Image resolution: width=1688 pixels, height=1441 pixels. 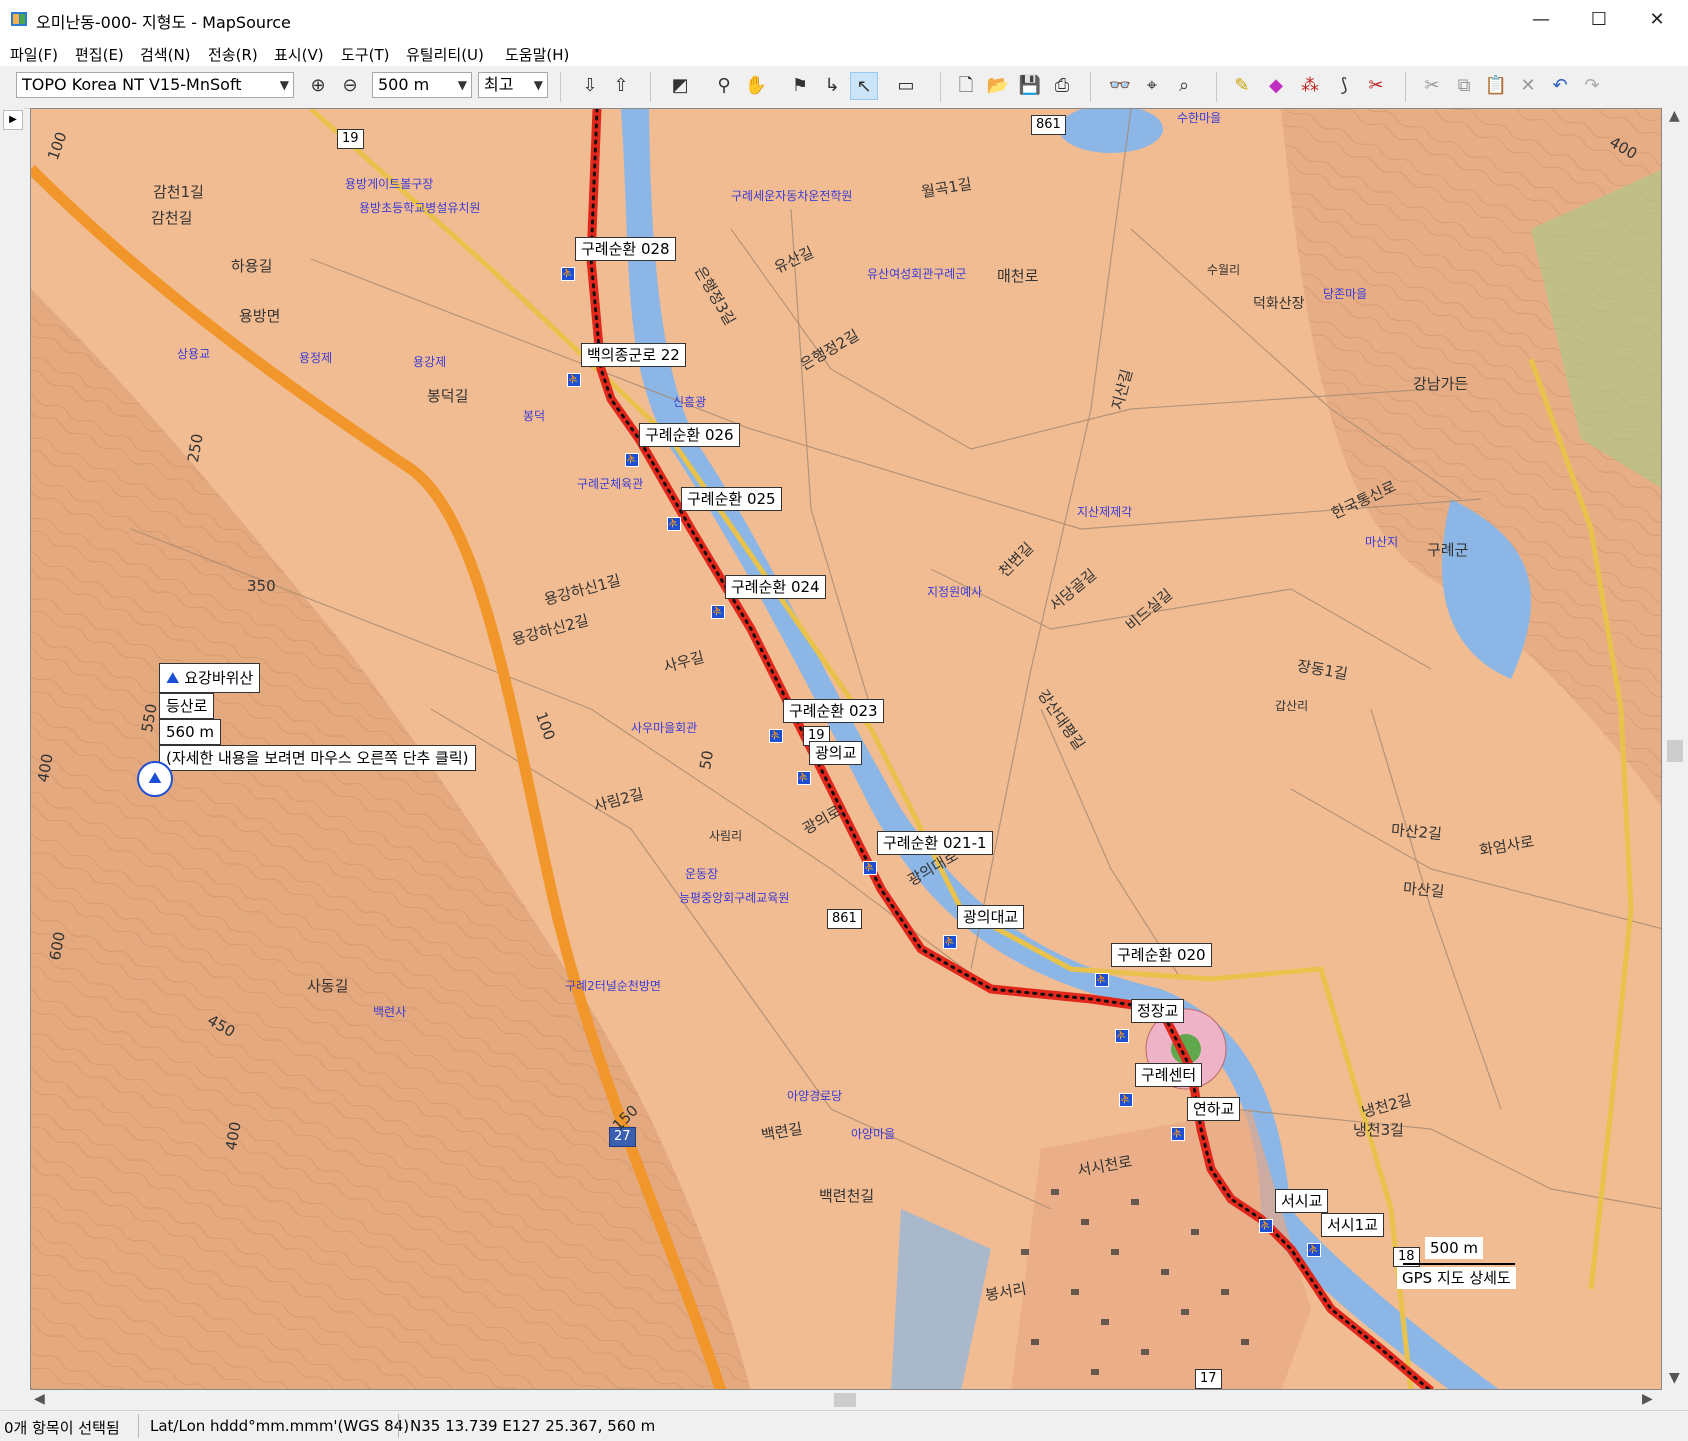 I want to click on vertical-scrollbar: ▲ ▼, so click(x=1675, y=749).